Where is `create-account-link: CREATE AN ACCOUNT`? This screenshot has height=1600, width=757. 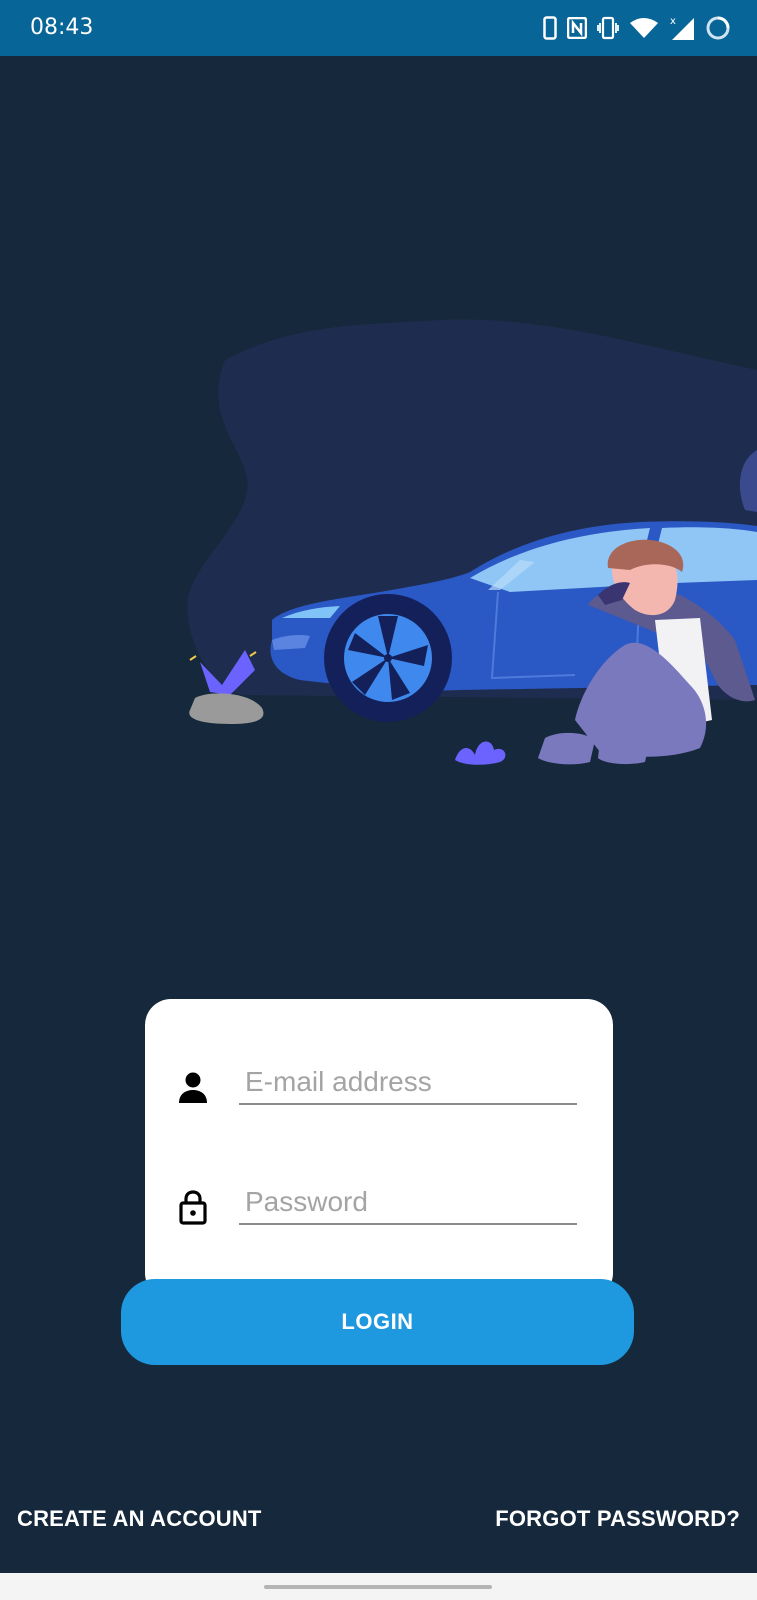
create-account-link: CREATE AN ACCOUNT is located at coordinates (139, 1519).